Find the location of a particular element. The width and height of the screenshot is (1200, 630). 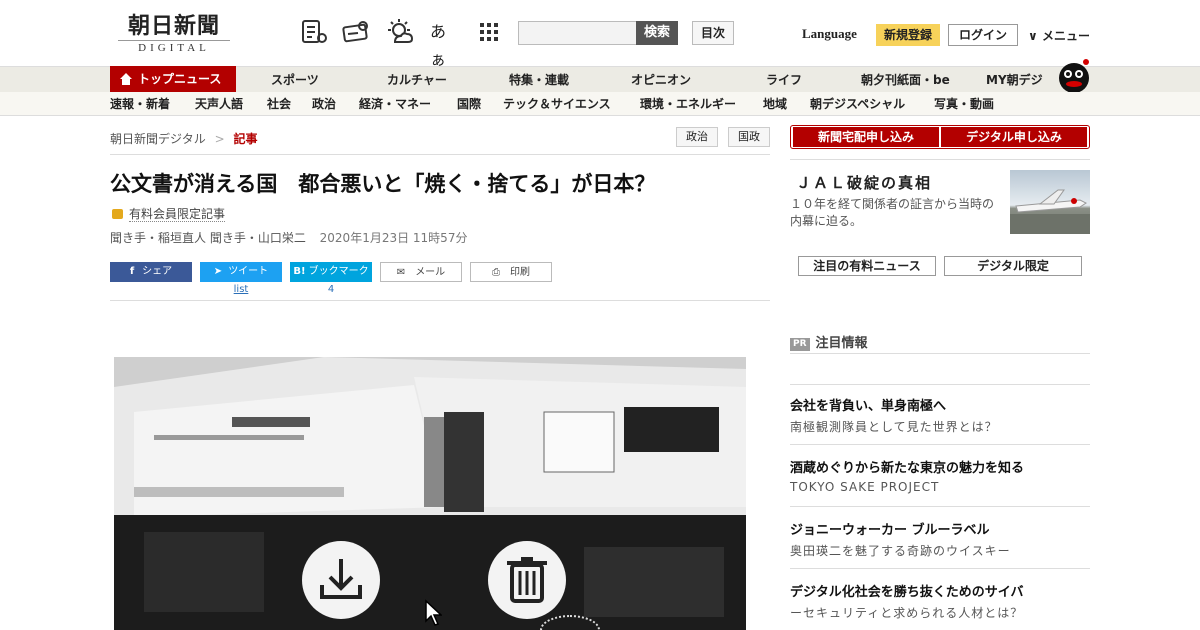

pr-item-title: 酒蔵めぐりから新たな東京の魅力を知る is located at coordinates (907, 466).